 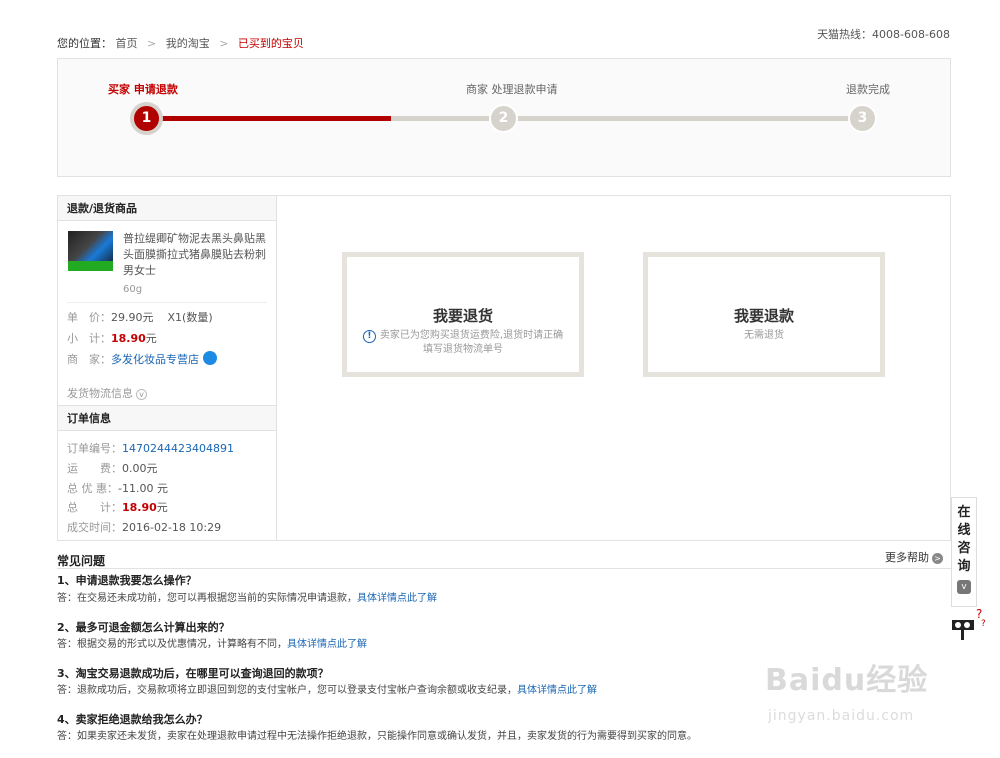 I want to click on return-goods-option: 我要退货 ! 卖家已为您购买退货运费险,退货时请正确 填写退货物流单号, so click(x=463, y=314).